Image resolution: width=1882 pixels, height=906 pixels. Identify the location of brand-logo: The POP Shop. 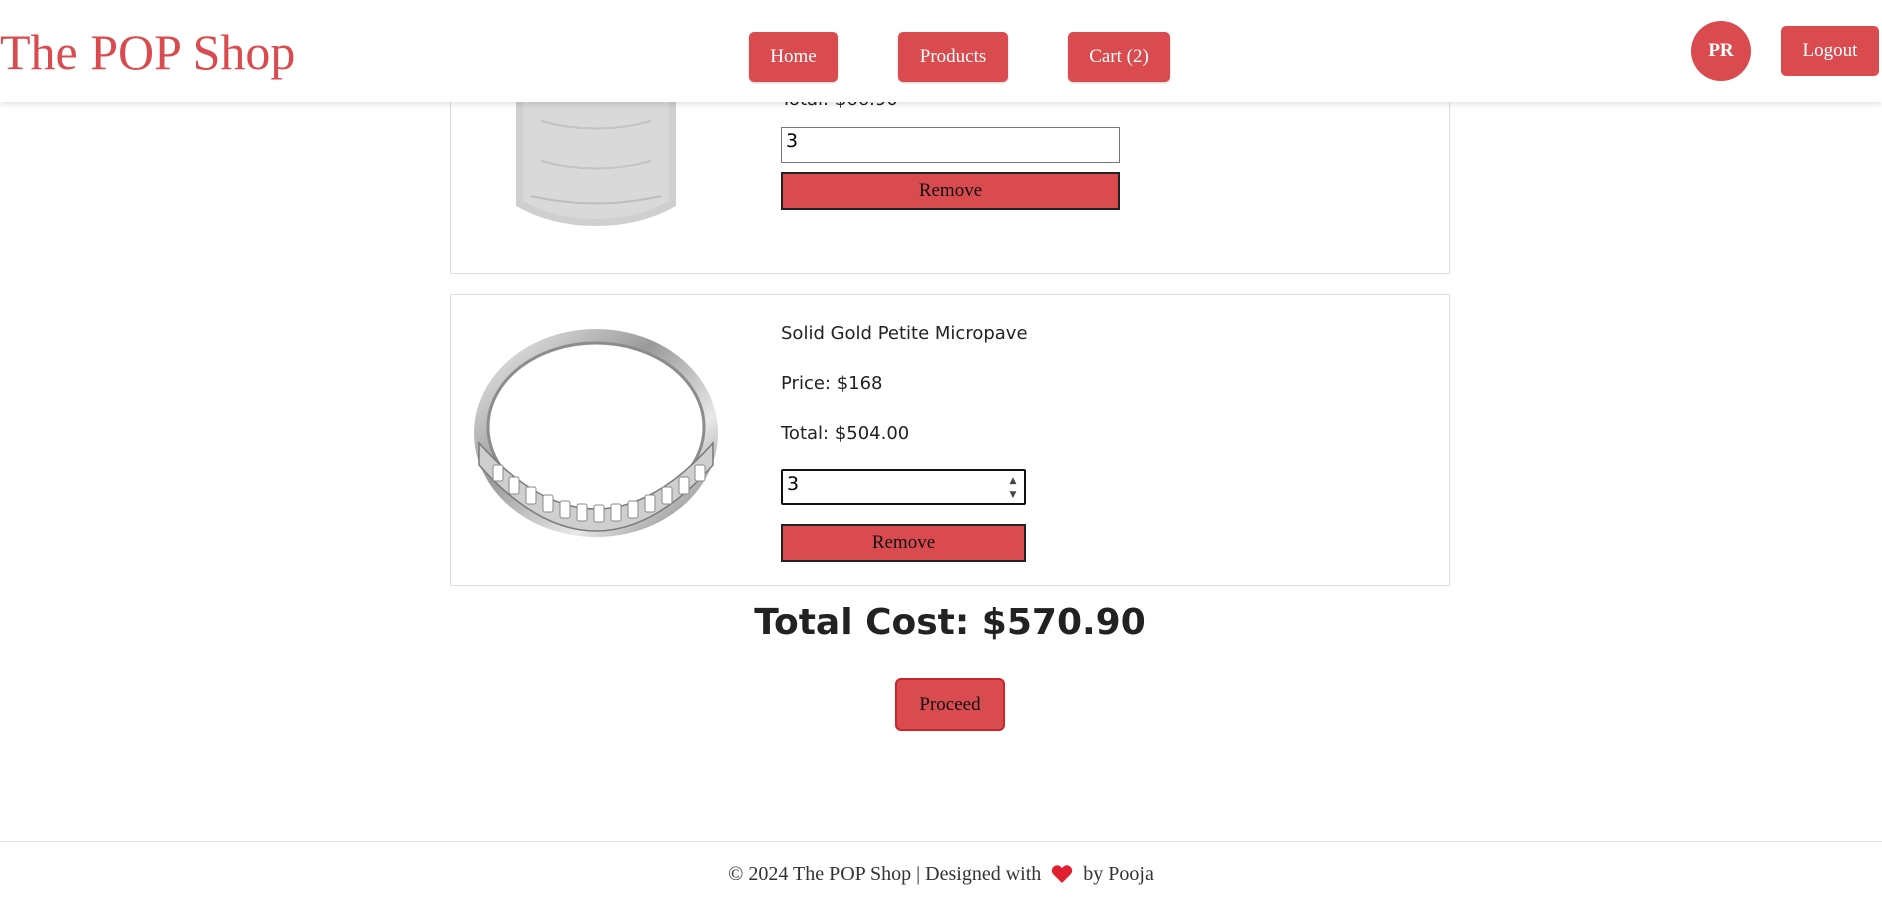
(147, 52).